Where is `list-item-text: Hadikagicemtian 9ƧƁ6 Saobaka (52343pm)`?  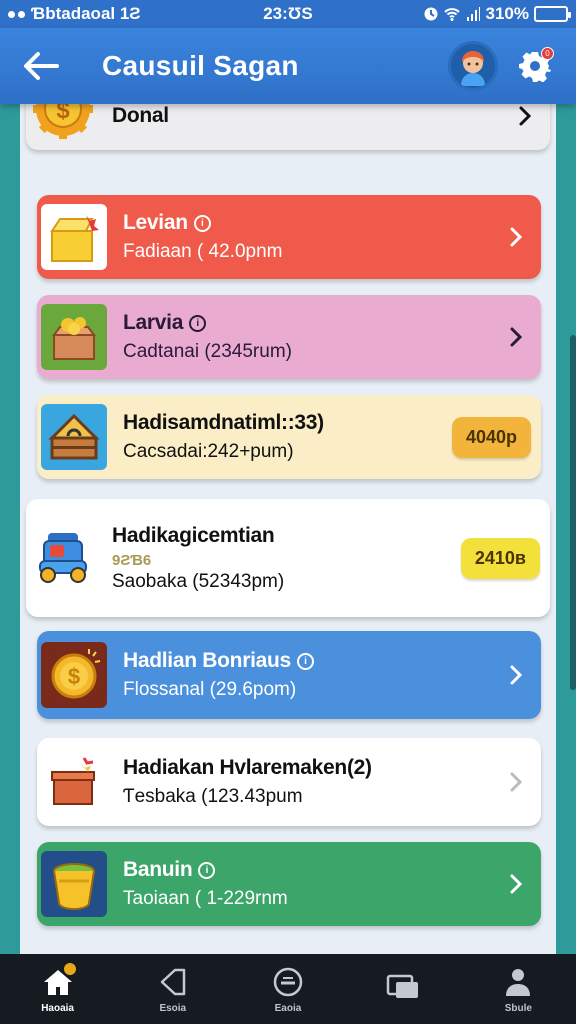
list-item-text: Hadikagicemtian 9ƧƁ6 Saobaka (52343pm) is located at coordinates (286, 558).